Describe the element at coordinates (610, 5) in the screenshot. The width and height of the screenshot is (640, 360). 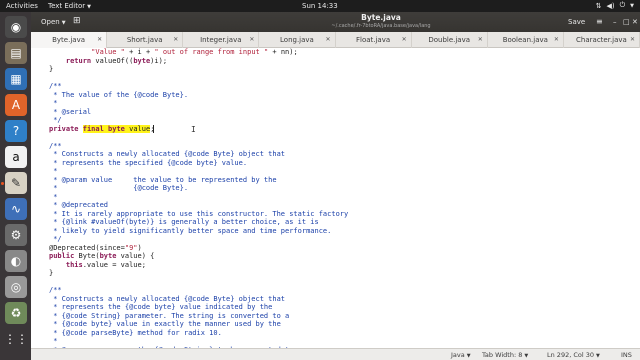
I see `volume-icon: ◀)` at that location.